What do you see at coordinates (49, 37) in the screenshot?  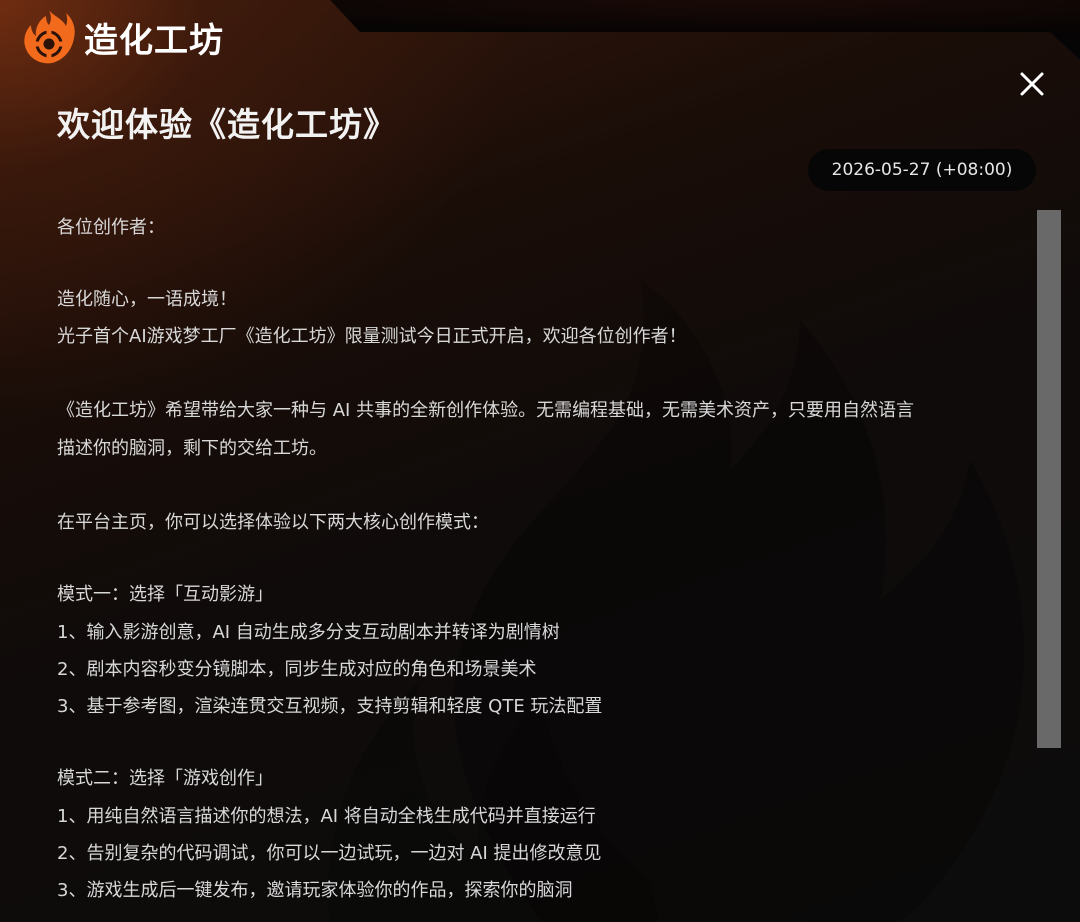 I see `flame-gear-icon` at bounding box center [49, 37].